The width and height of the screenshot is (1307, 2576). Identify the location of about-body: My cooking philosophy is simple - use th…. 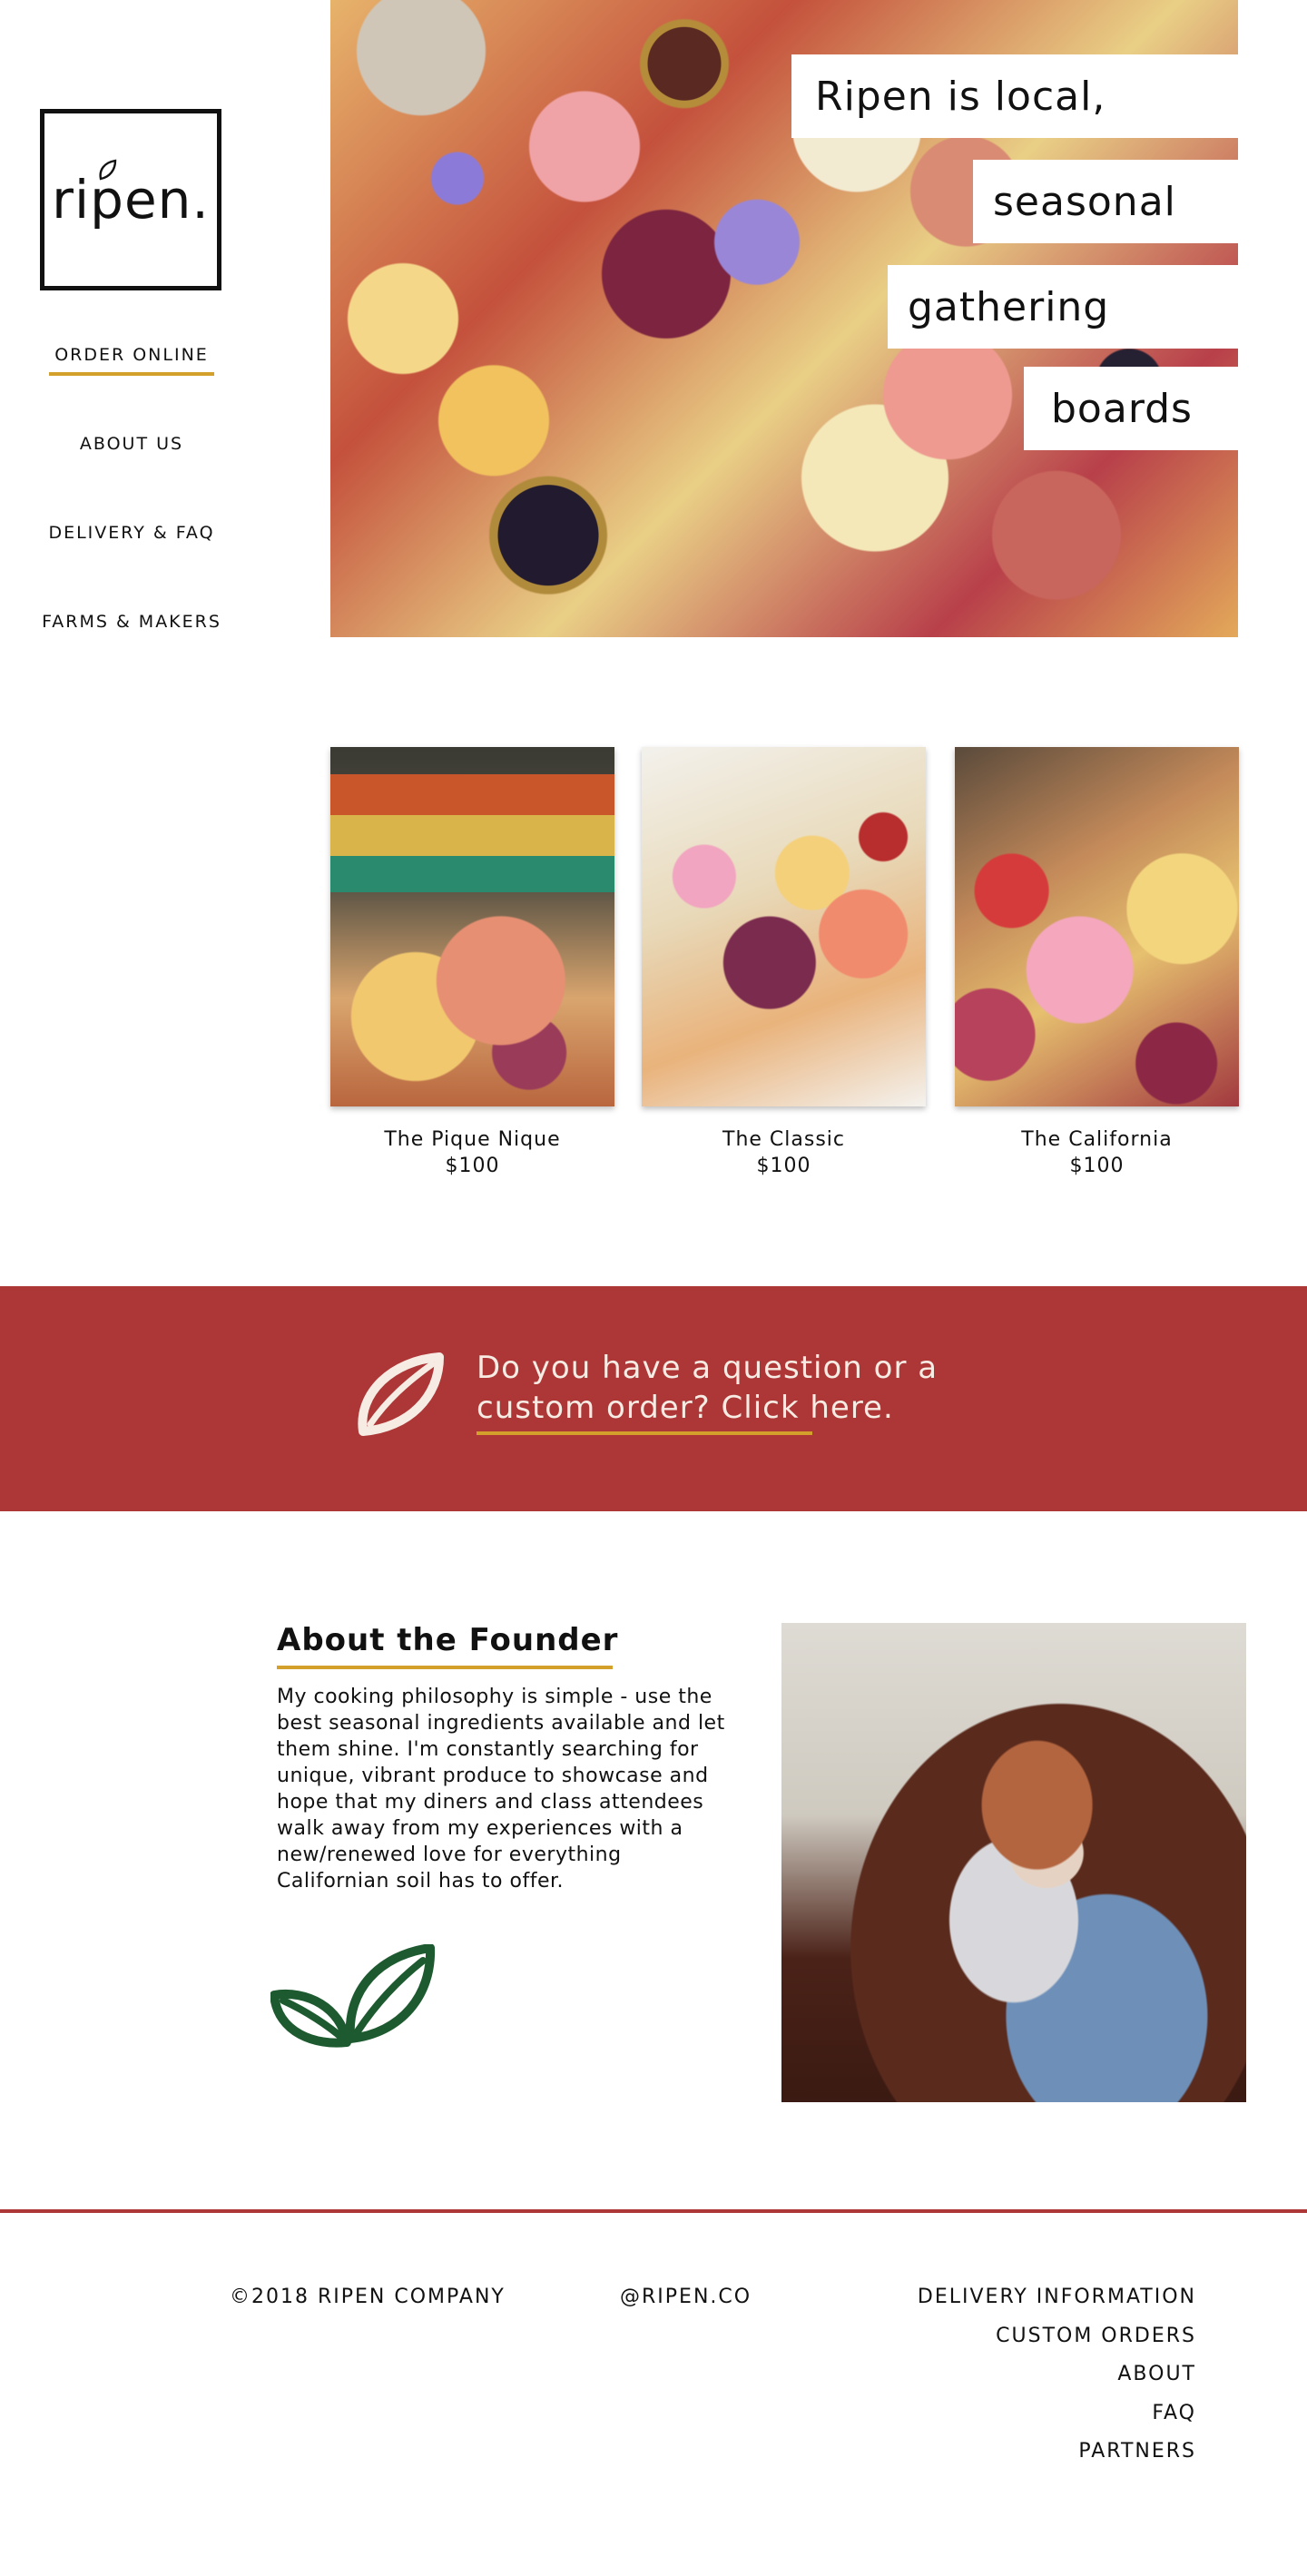
(501, 1789).